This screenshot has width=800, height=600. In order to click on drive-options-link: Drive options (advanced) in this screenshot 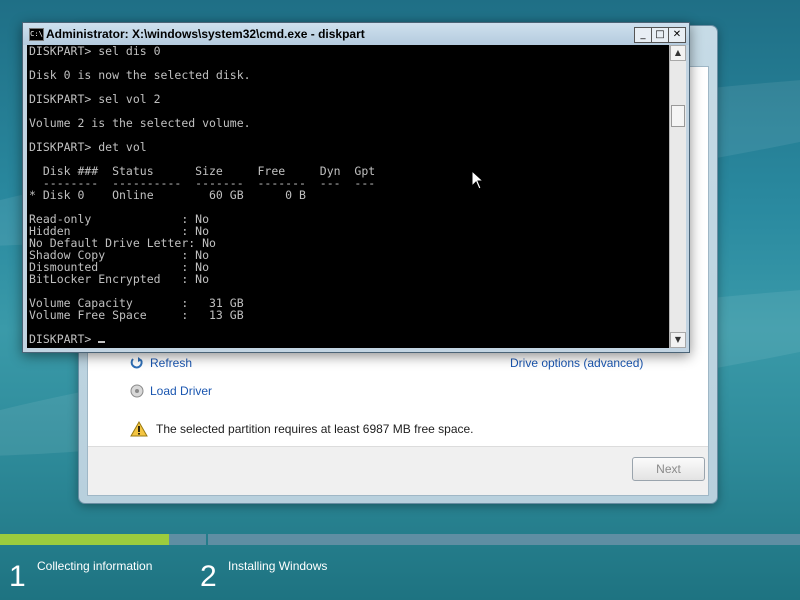, I will do `click(576, 363)`.